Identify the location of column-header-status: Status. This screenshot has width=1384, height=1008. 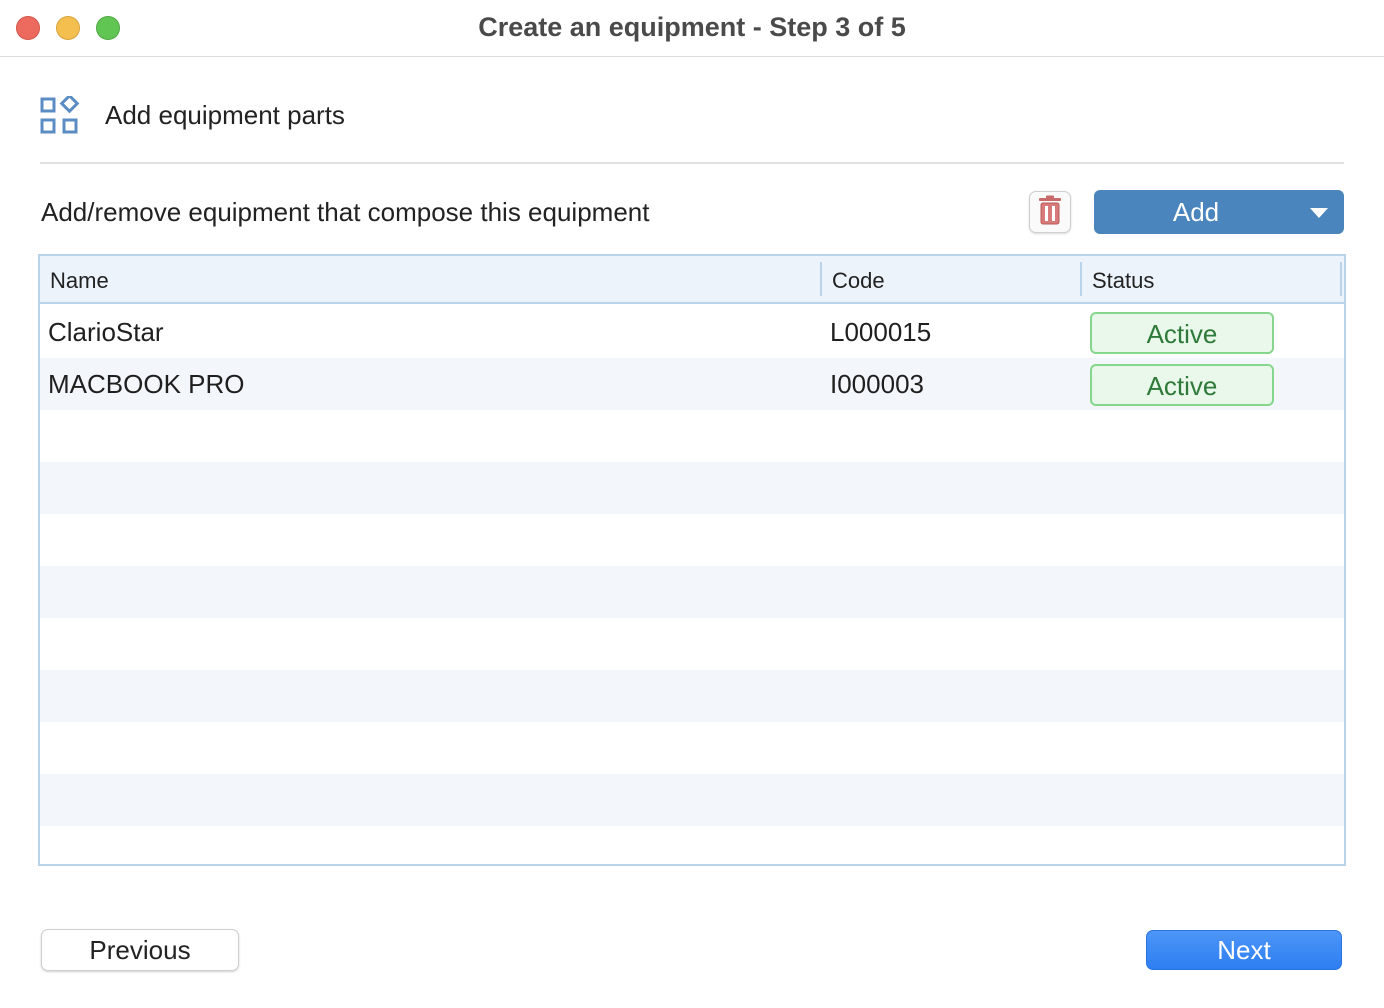
(1211, 279).